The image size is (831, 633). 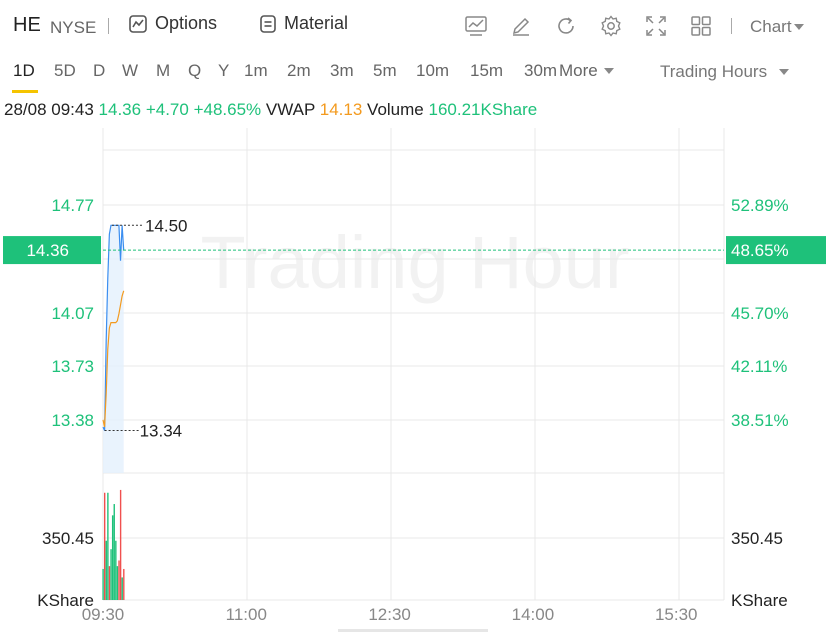 I want to click on active-period-indicator, so click(x=25, y=91).